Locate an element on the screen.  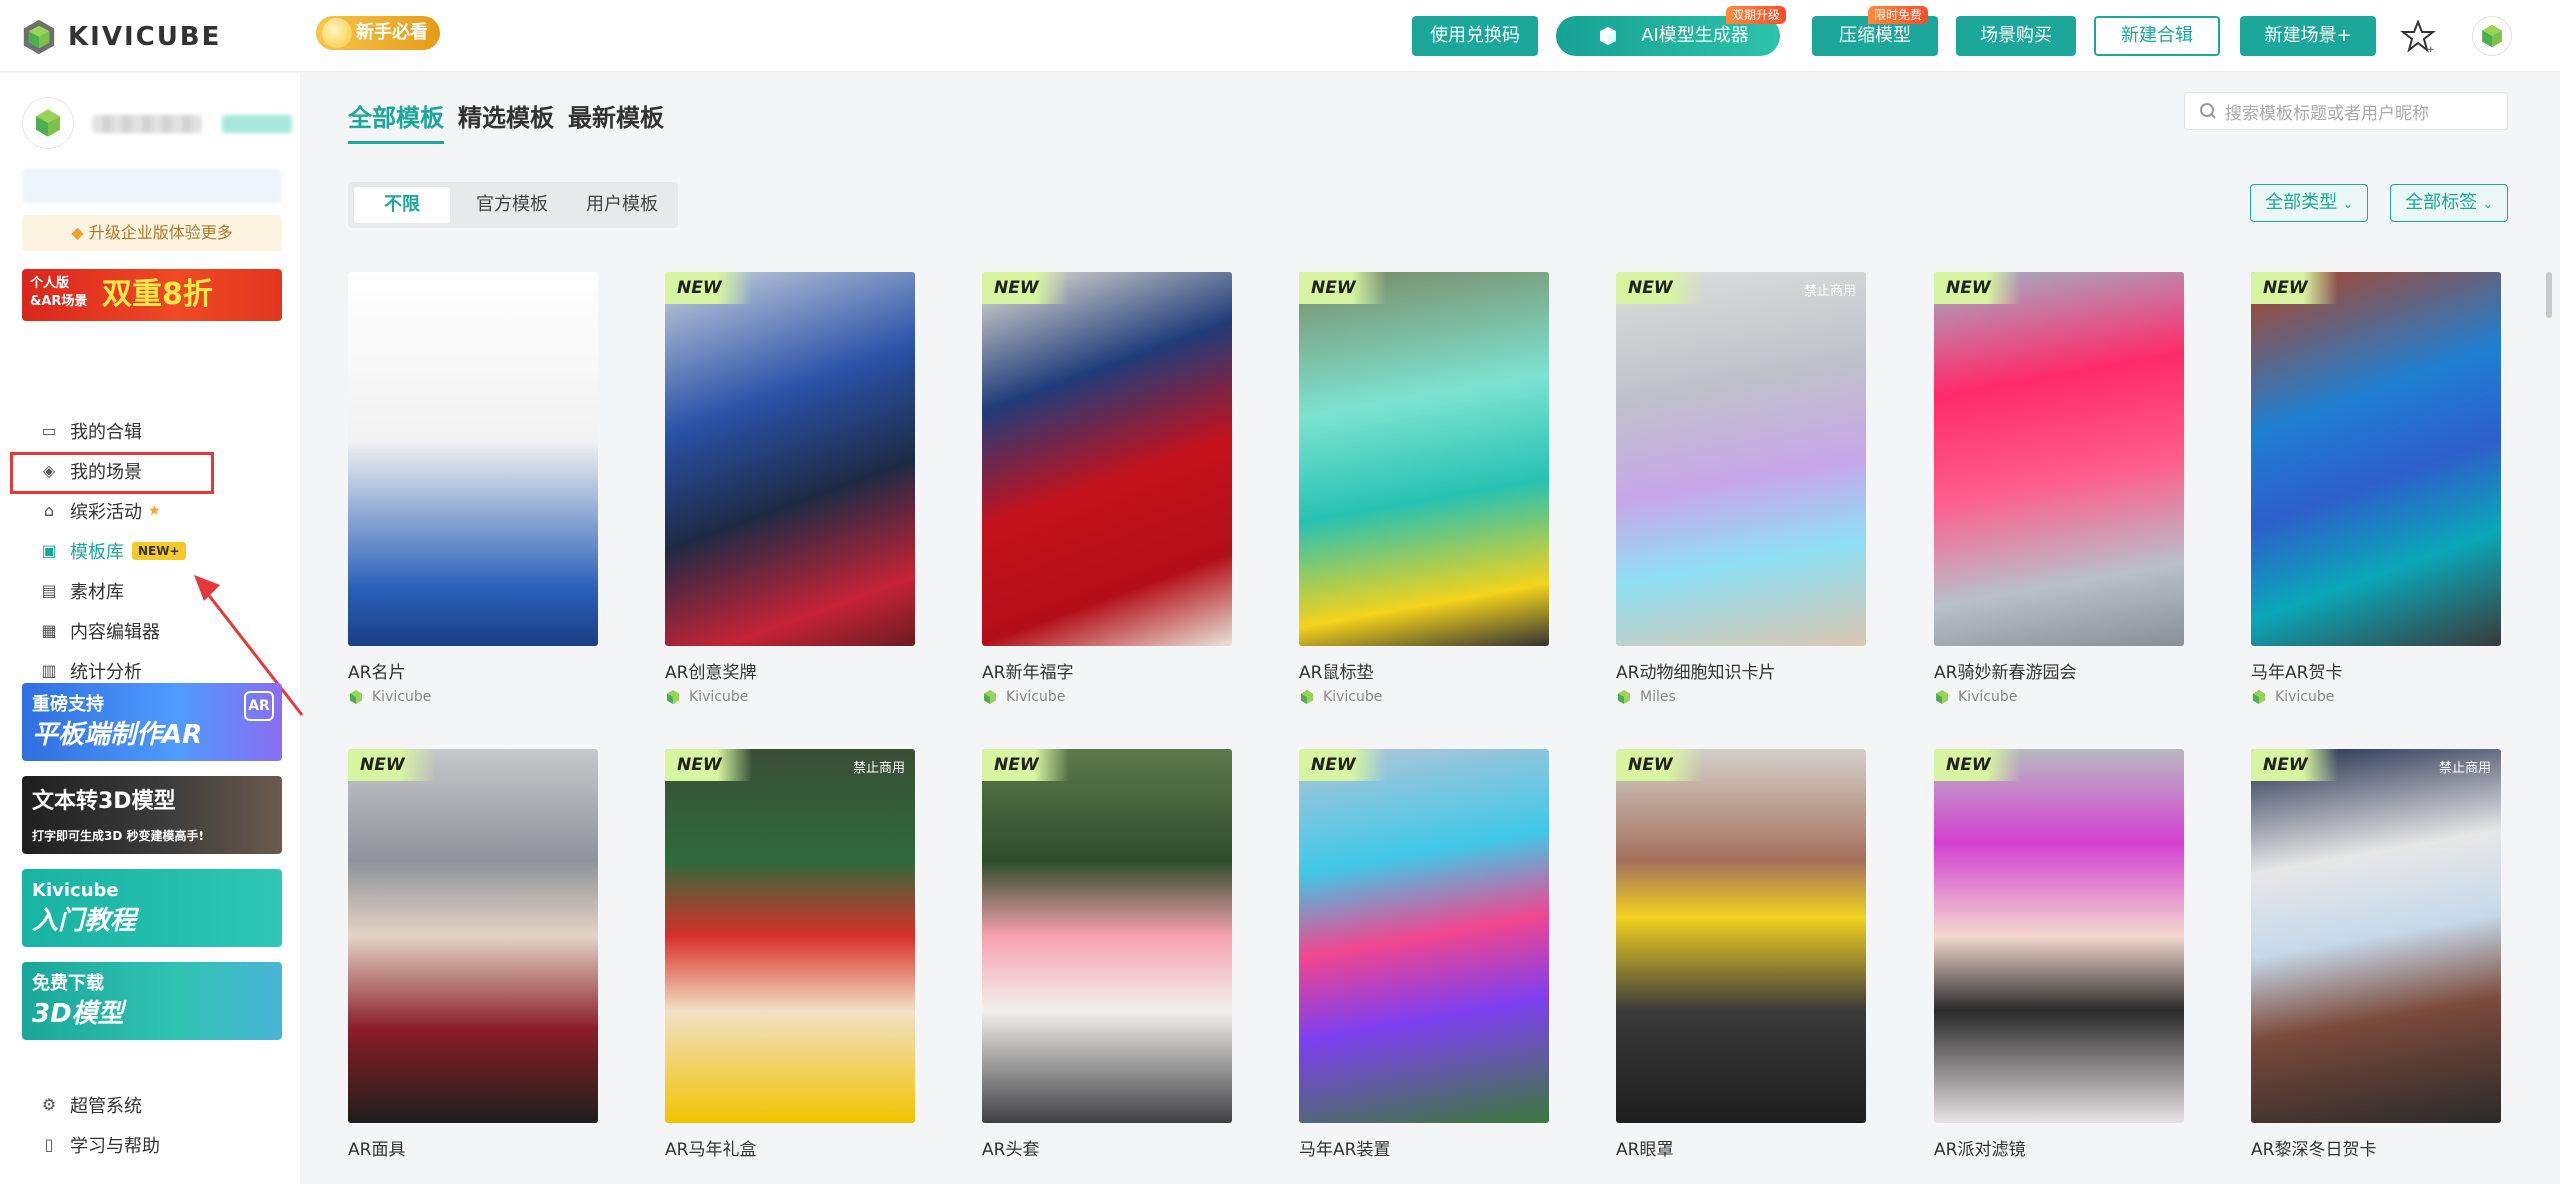
compress-badge: 限时免费 is located at coordinates (1897, 15).